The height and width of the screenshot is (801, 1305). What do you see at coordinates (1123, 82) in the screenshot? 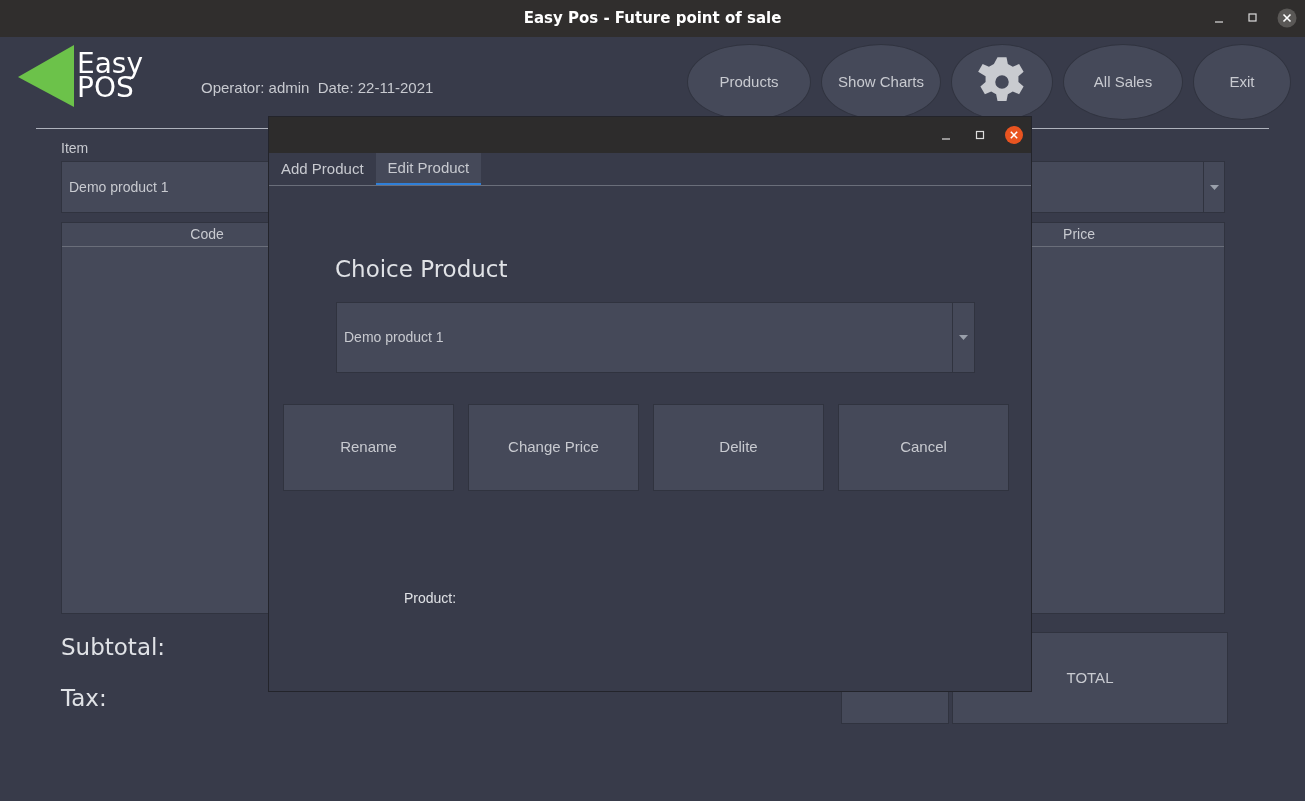
I see `toolbar-button: All Sales` at bounding box center [1123, 82].